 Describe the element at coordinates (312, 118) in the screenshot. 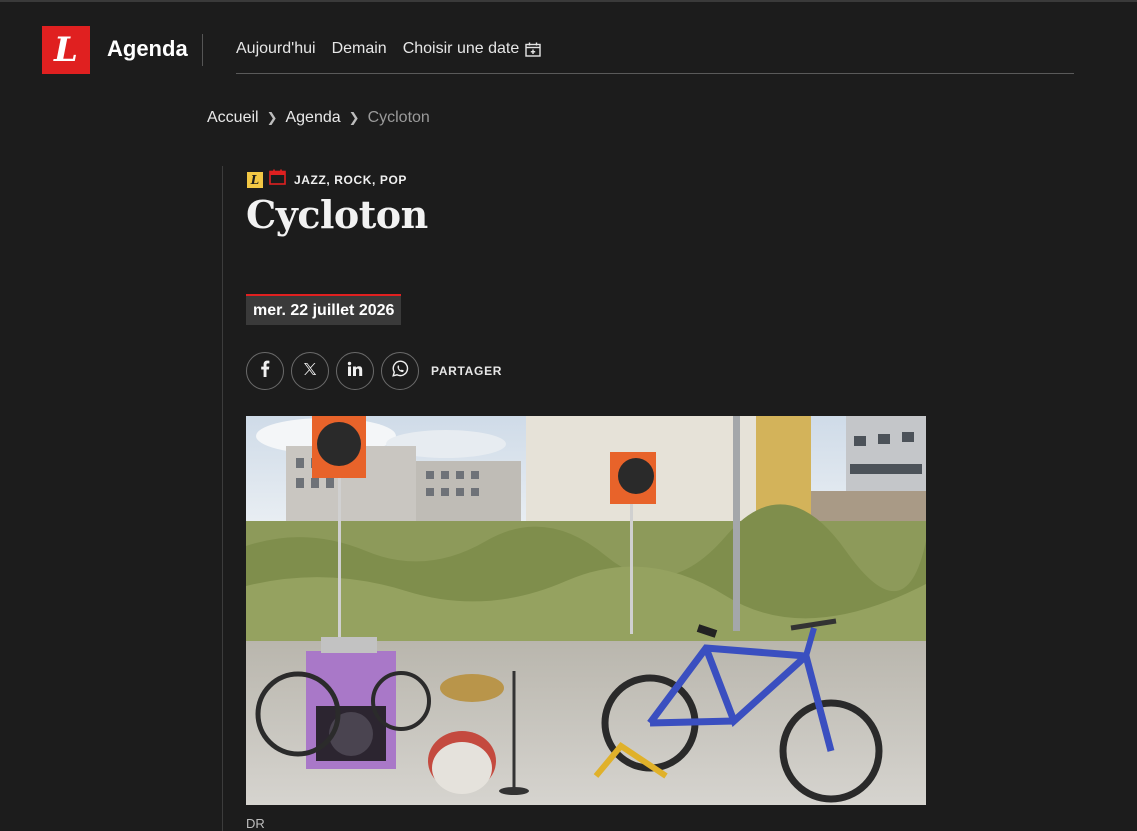

I see `breadcrumb-agenda: Agenda` at that location.